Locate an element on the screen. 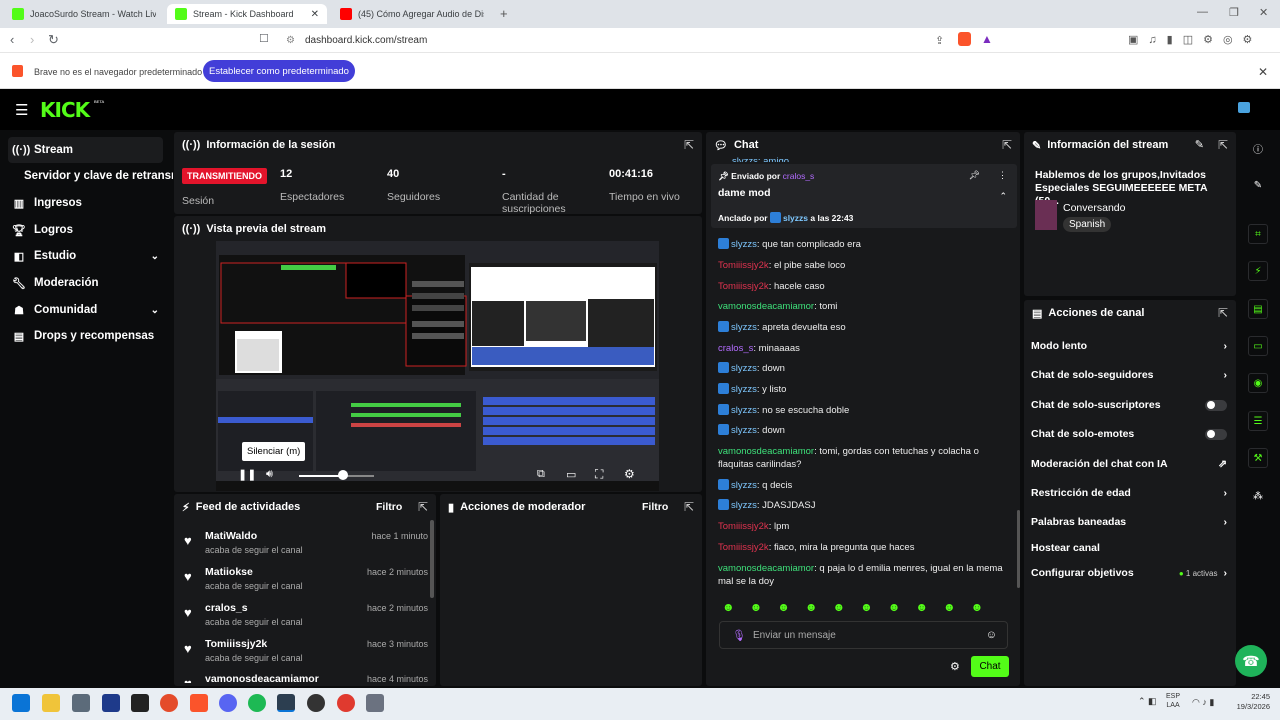 Image resolution: width=1280 pixels, height=720 pixels. browser-tab-1: JoacoSurdo Stream - Watch Live on K is located at coordinates (84, 14).